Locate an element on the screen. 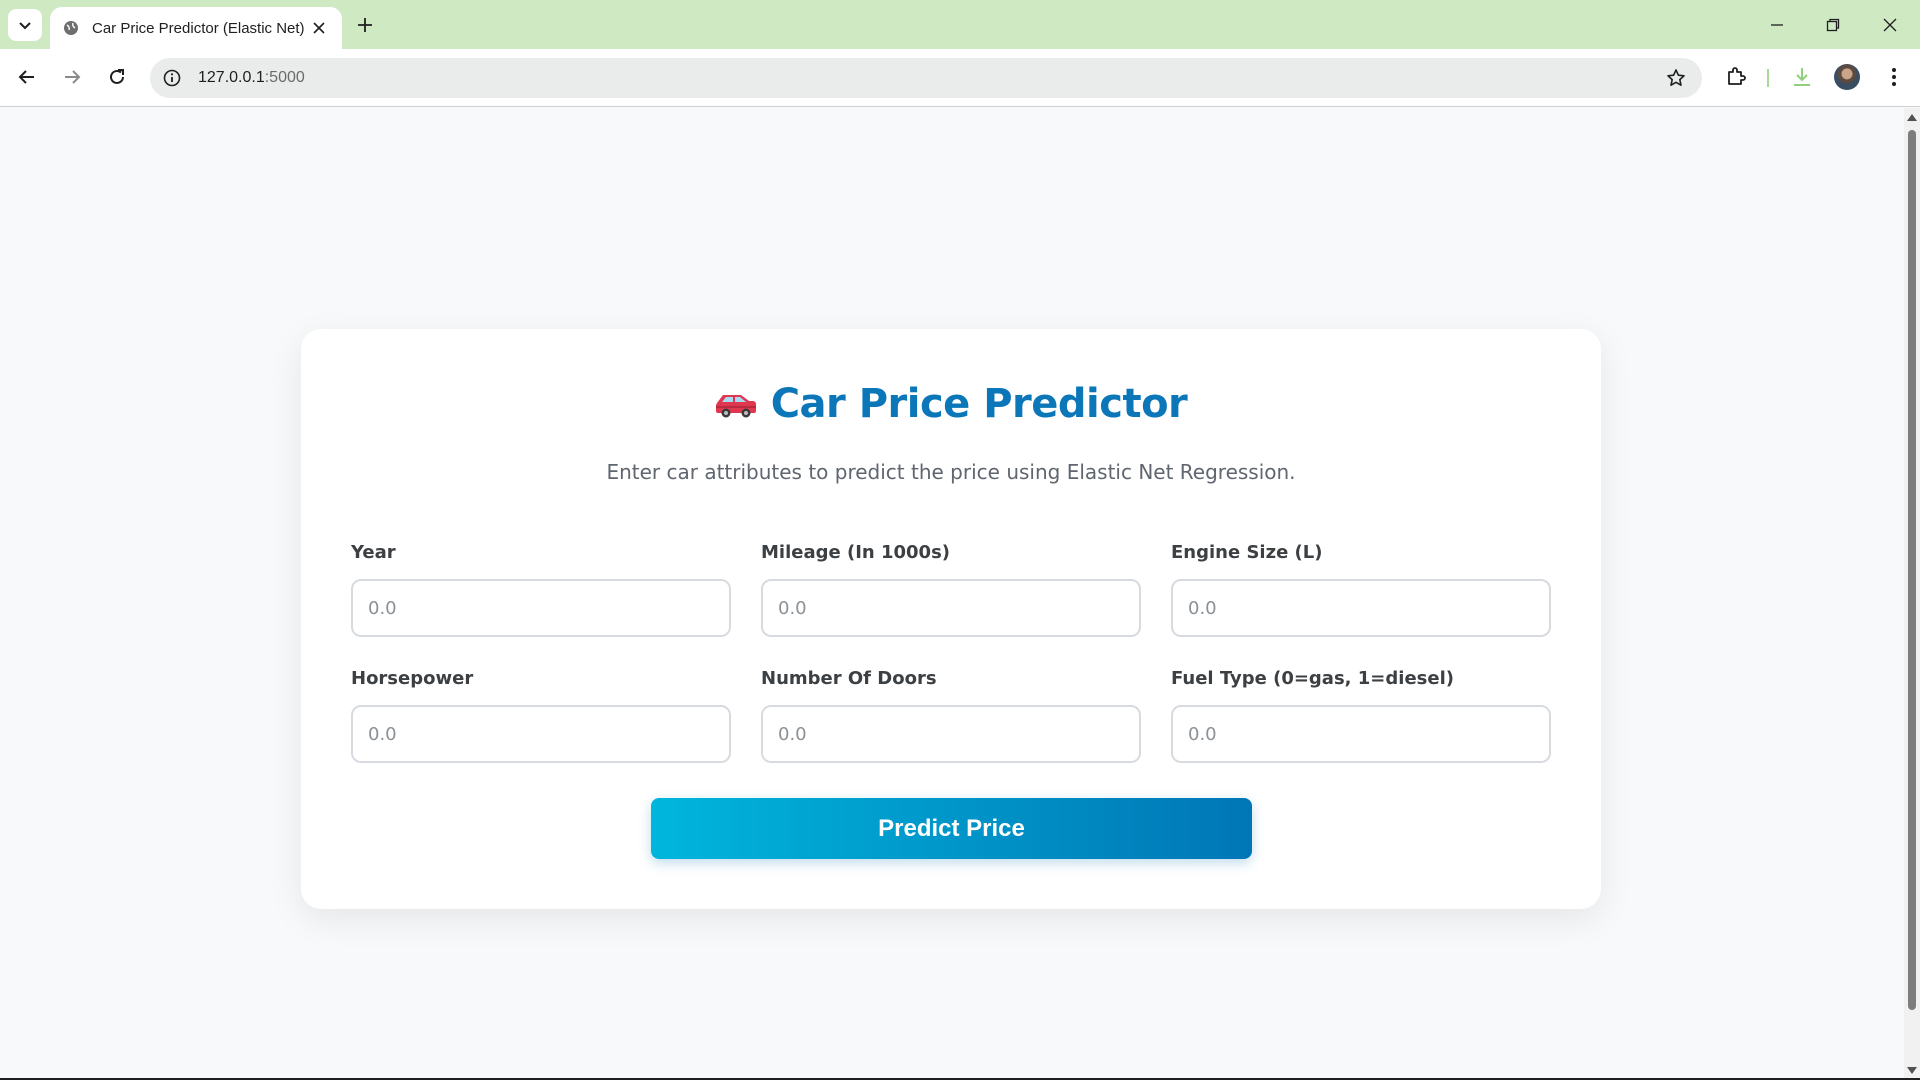  scrollbar is located at coordinates (1912, 593).